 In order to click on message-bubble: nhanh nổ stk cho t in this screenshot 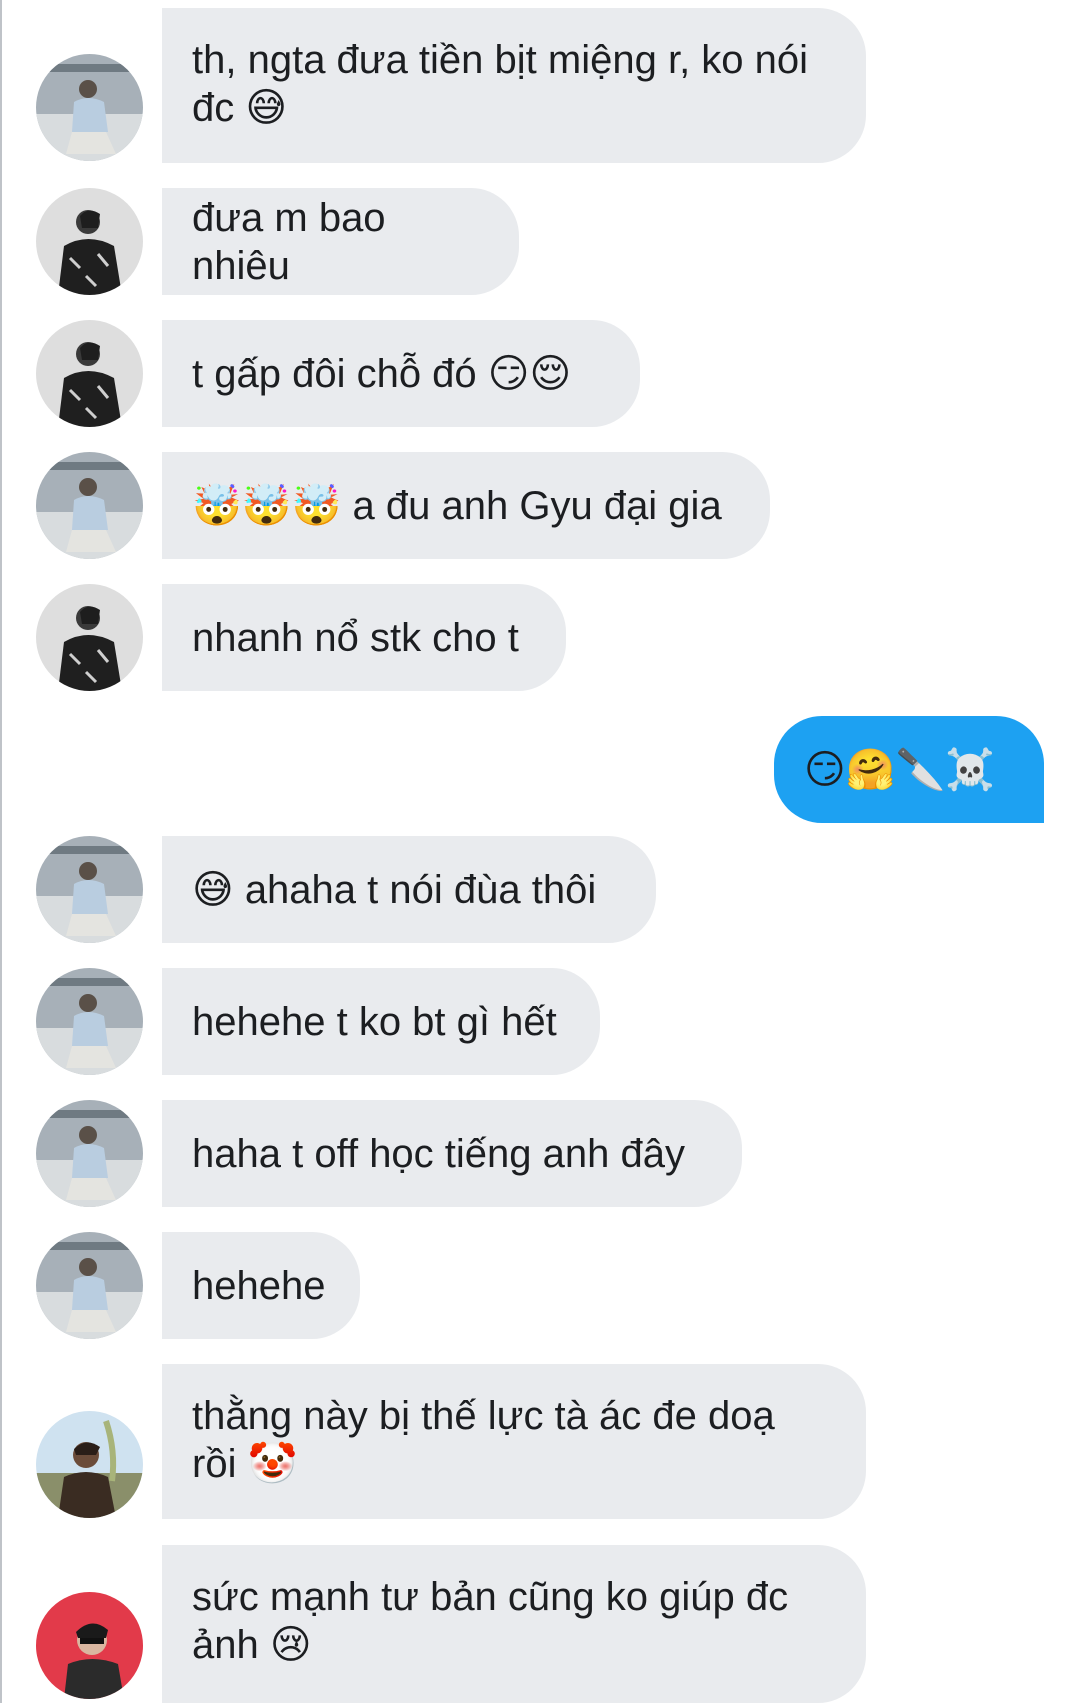, I will do `click(364, 637)`.